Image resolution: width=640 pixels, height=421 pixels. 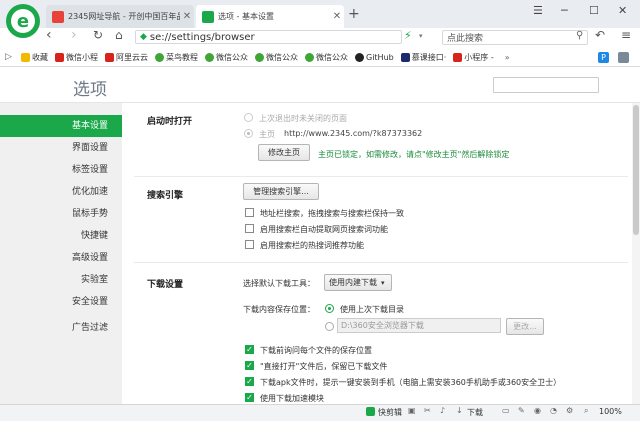 I want to click on bookmark-item: 慕课接口·, so click(x=423, y=57).